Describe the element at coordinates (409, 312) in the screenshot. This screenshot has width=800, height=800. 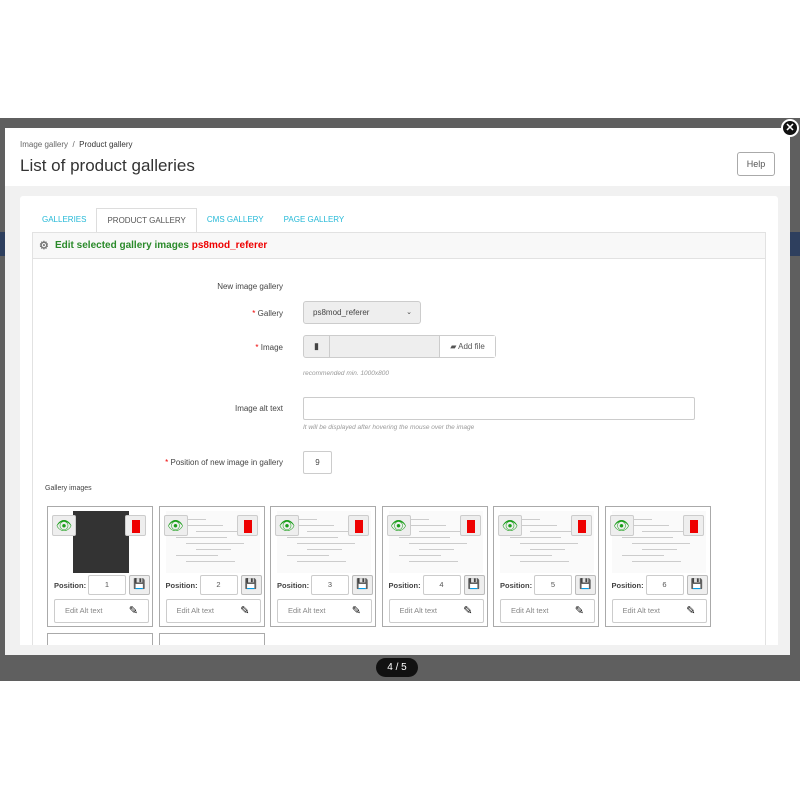
I see `chevron-down-icon: ⌄` at that location.